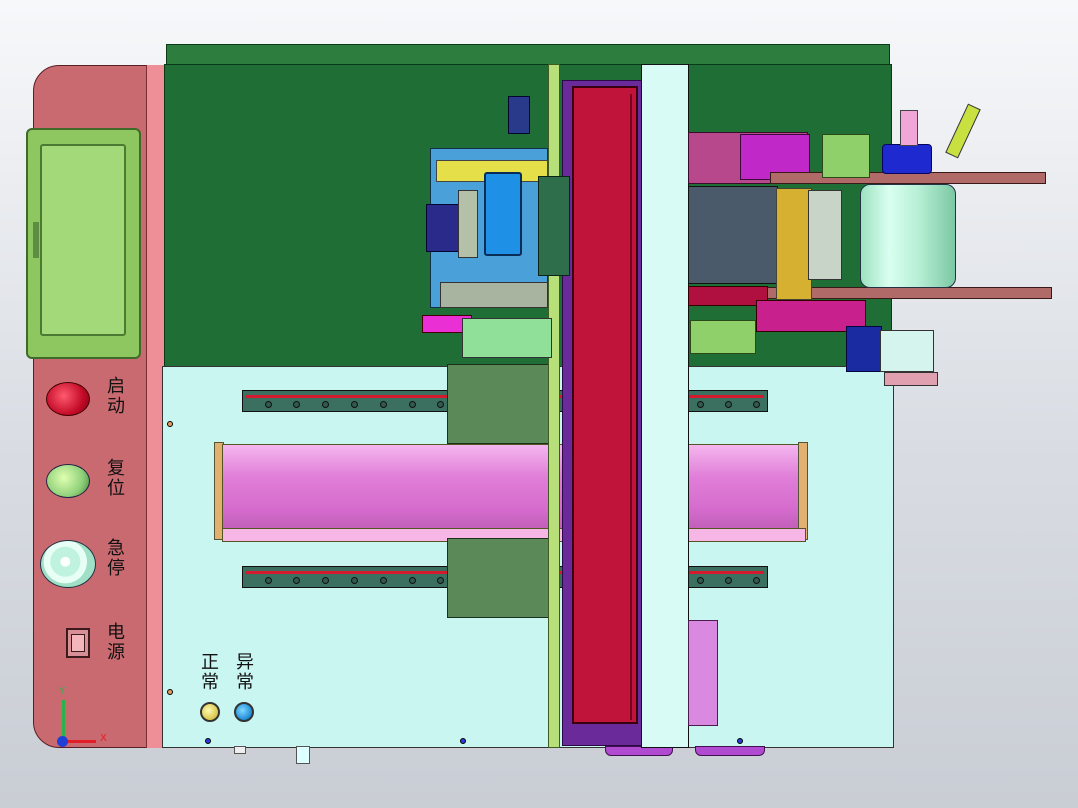 The width and height of the screenshot is (1078, 808). Describe the element at coordinates (210, 712) in the screenshot. I see `normal-lamp` at that location.